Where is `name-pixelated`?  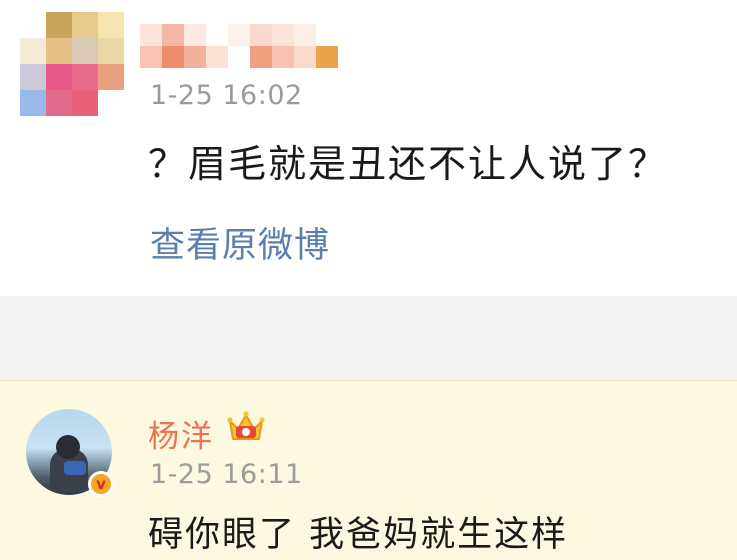
name-pixelated is located at coordinates (247, 46).